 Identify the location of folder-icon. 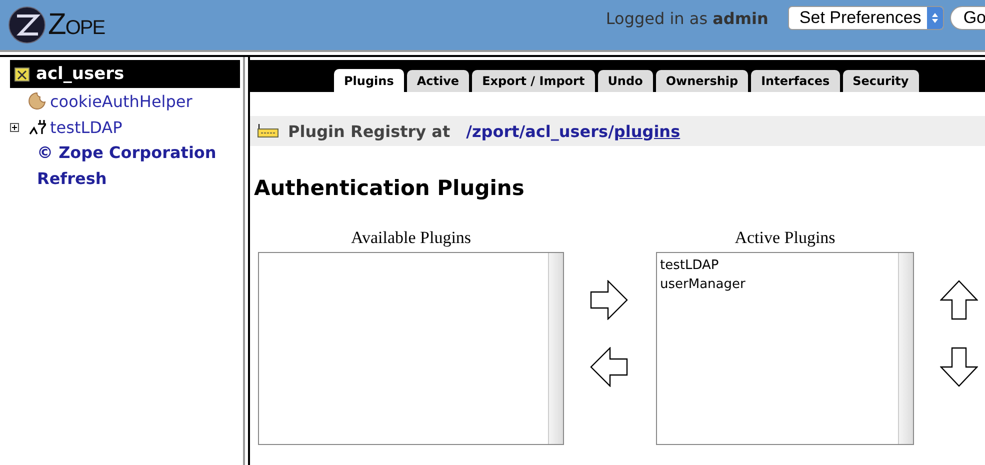
(22, 74).